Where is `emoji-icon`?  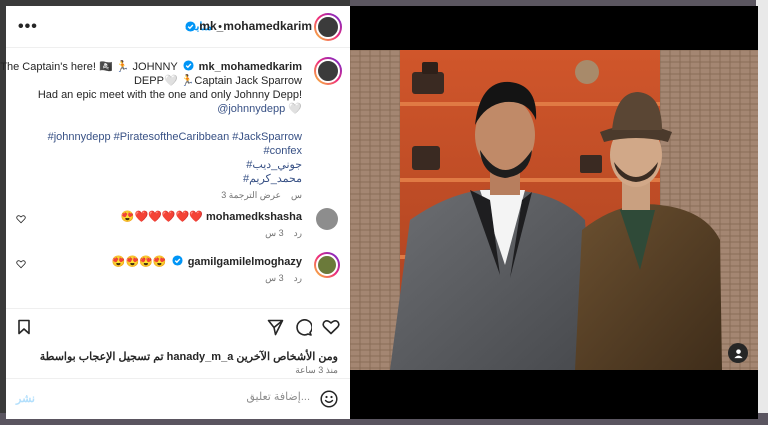 emoji-icon is located at coordinates (329, 399).